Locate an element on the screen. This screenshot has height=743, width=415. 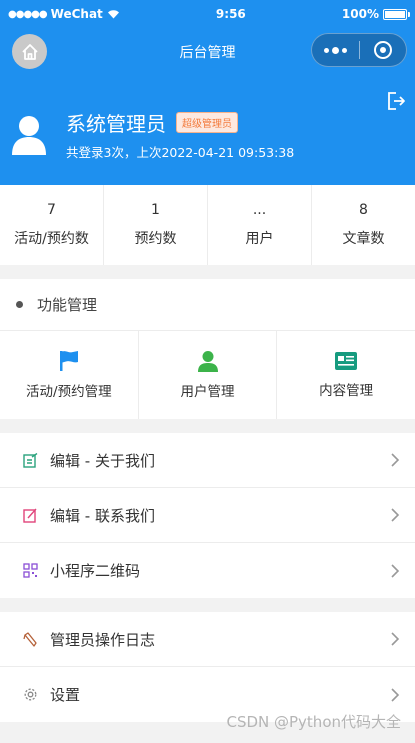
home-icon is located at coordinates (29, 51).